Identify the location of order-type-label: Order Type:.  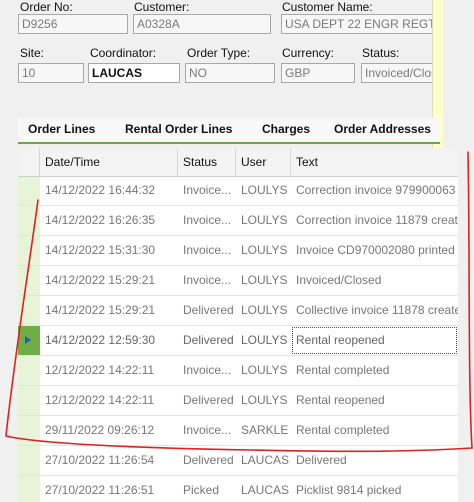
(219, 53).